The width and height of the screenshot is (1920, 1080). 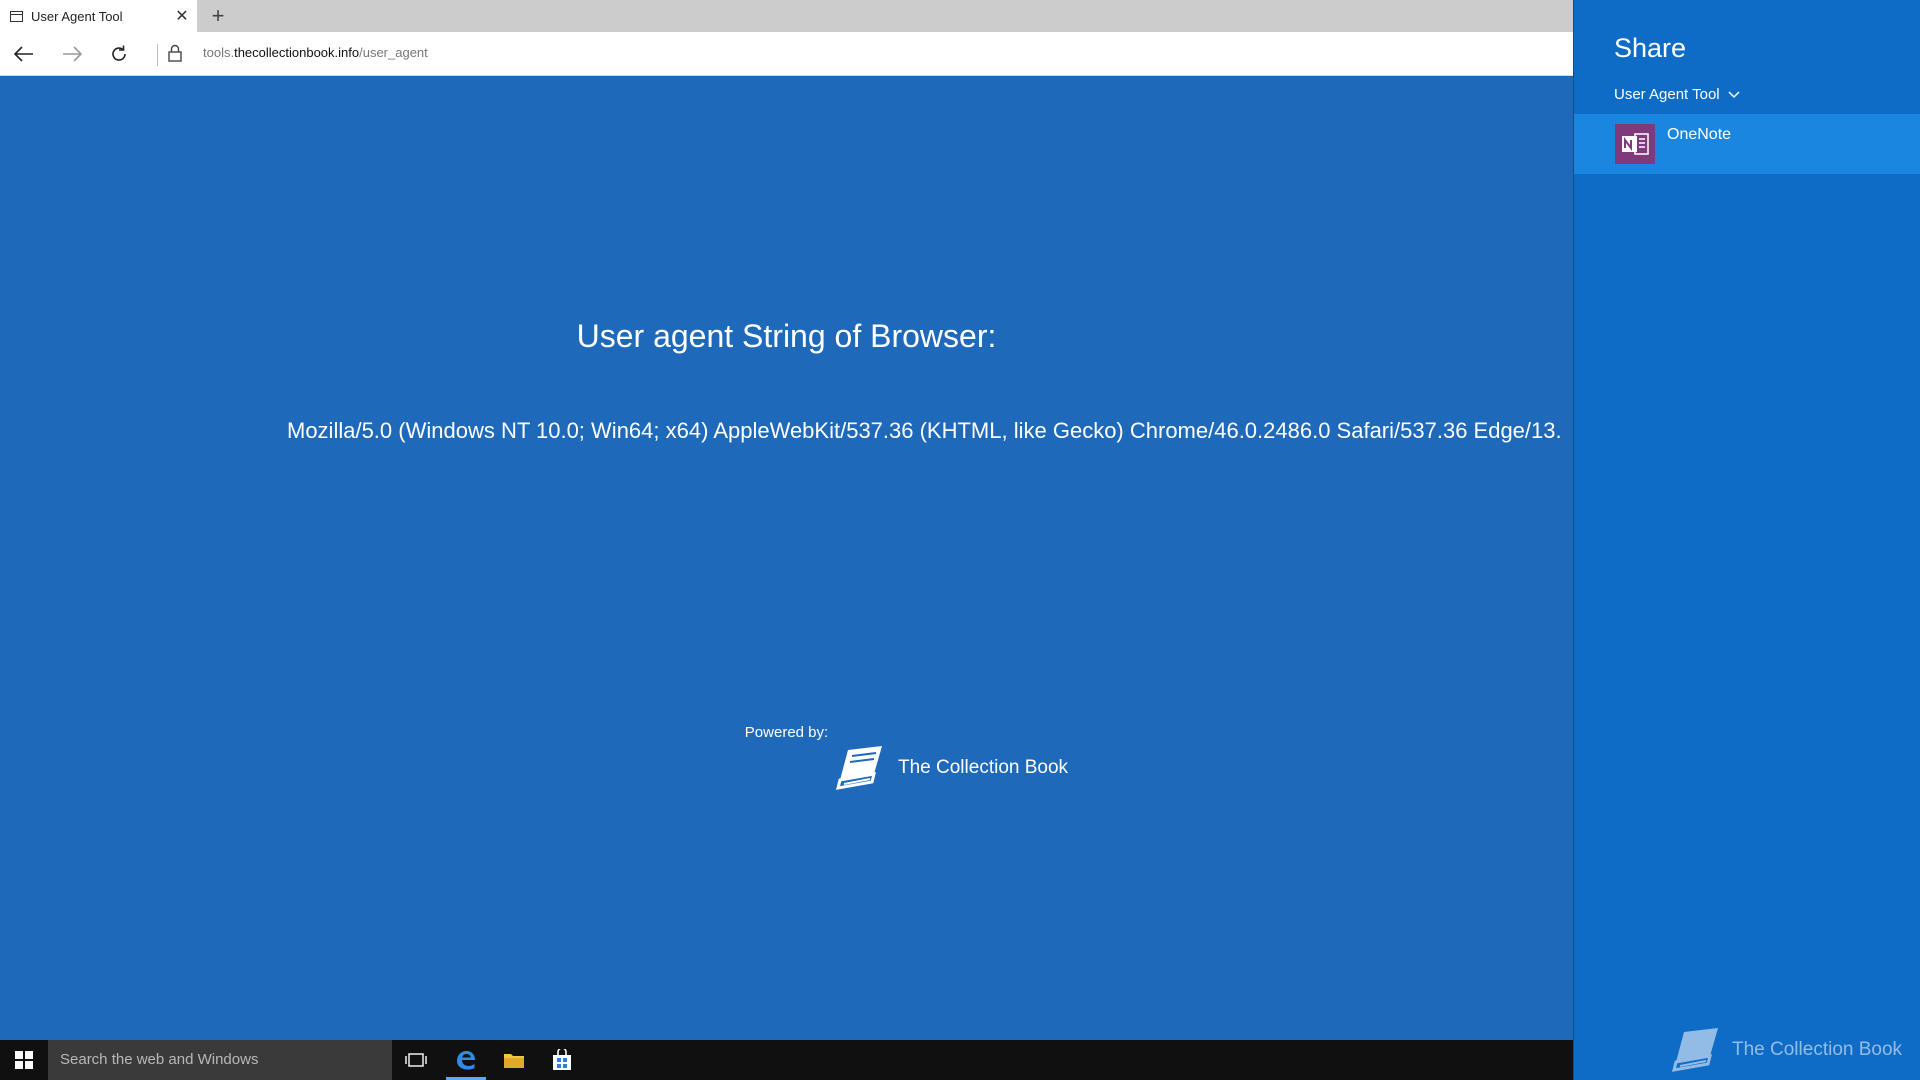 I want to click on refresh-button, so click(x=119, y=54).